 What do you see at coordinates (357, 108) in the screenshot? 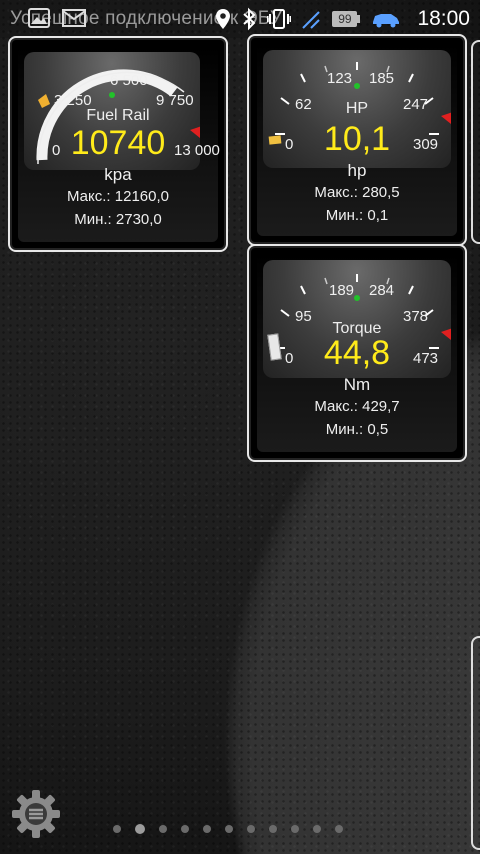
I see `gauge-name: HP` at bounding box center [357, 108].